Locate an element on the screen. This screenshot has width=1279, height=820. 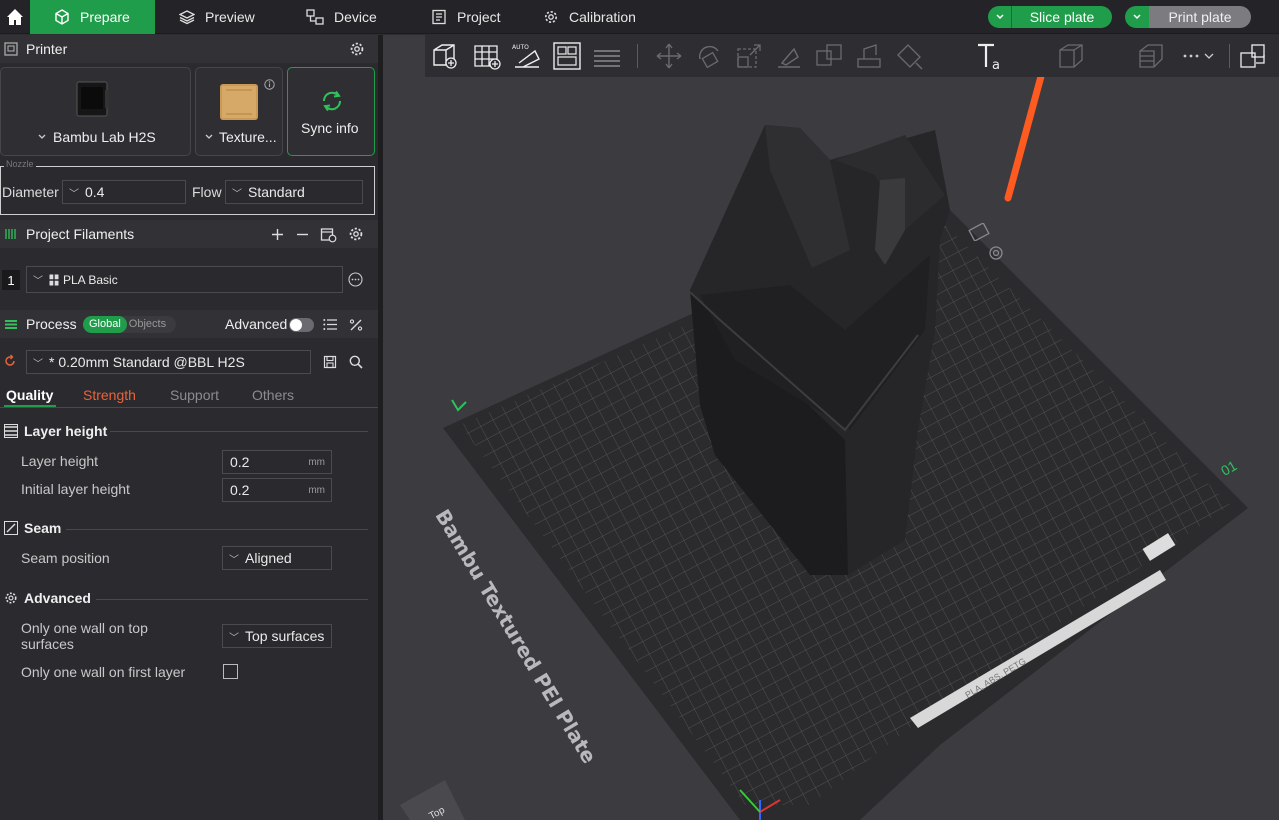
advanced-toggle is located at coordinates (301, 325).